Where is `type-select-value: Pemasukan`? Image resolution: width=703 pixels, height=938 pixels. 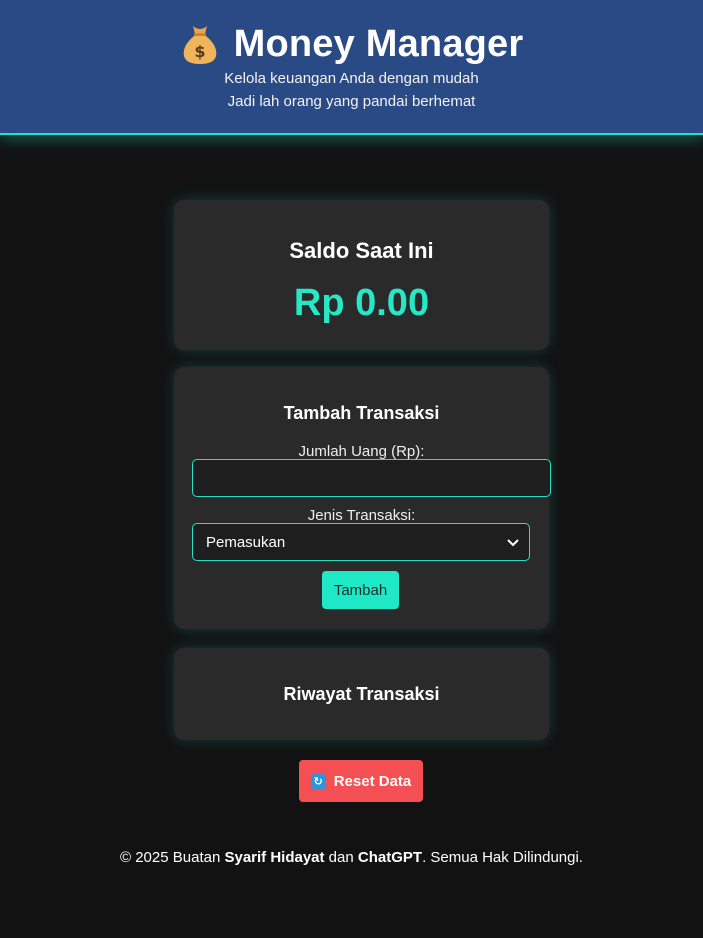
type-select-value: Pemasukan is located at coordinates (246, 542).